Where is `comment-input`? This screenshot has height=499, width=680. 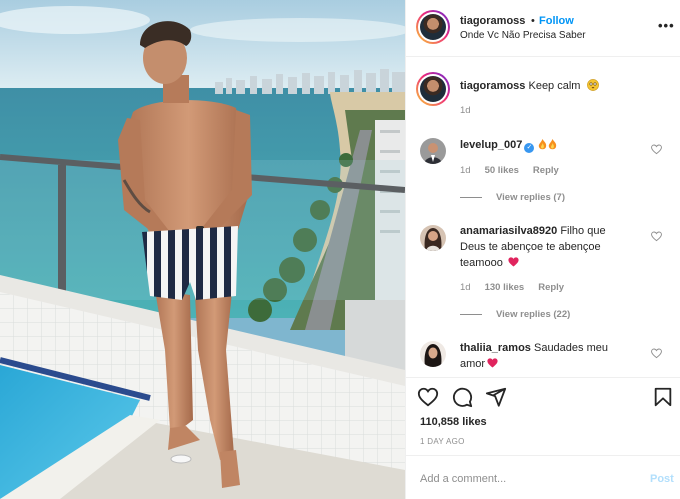
comment-input is located at coordinates (525, 479).